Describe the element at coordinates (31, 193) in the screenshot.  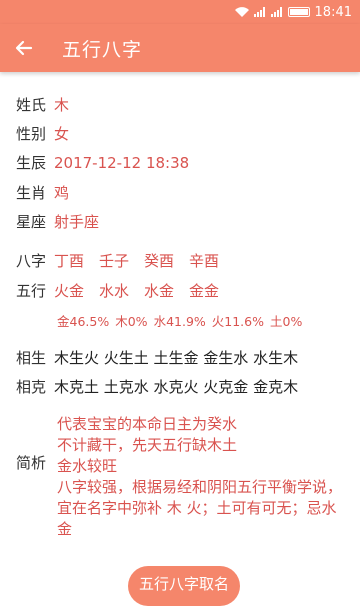
I see `zodiac-label: 生肖` at that location.